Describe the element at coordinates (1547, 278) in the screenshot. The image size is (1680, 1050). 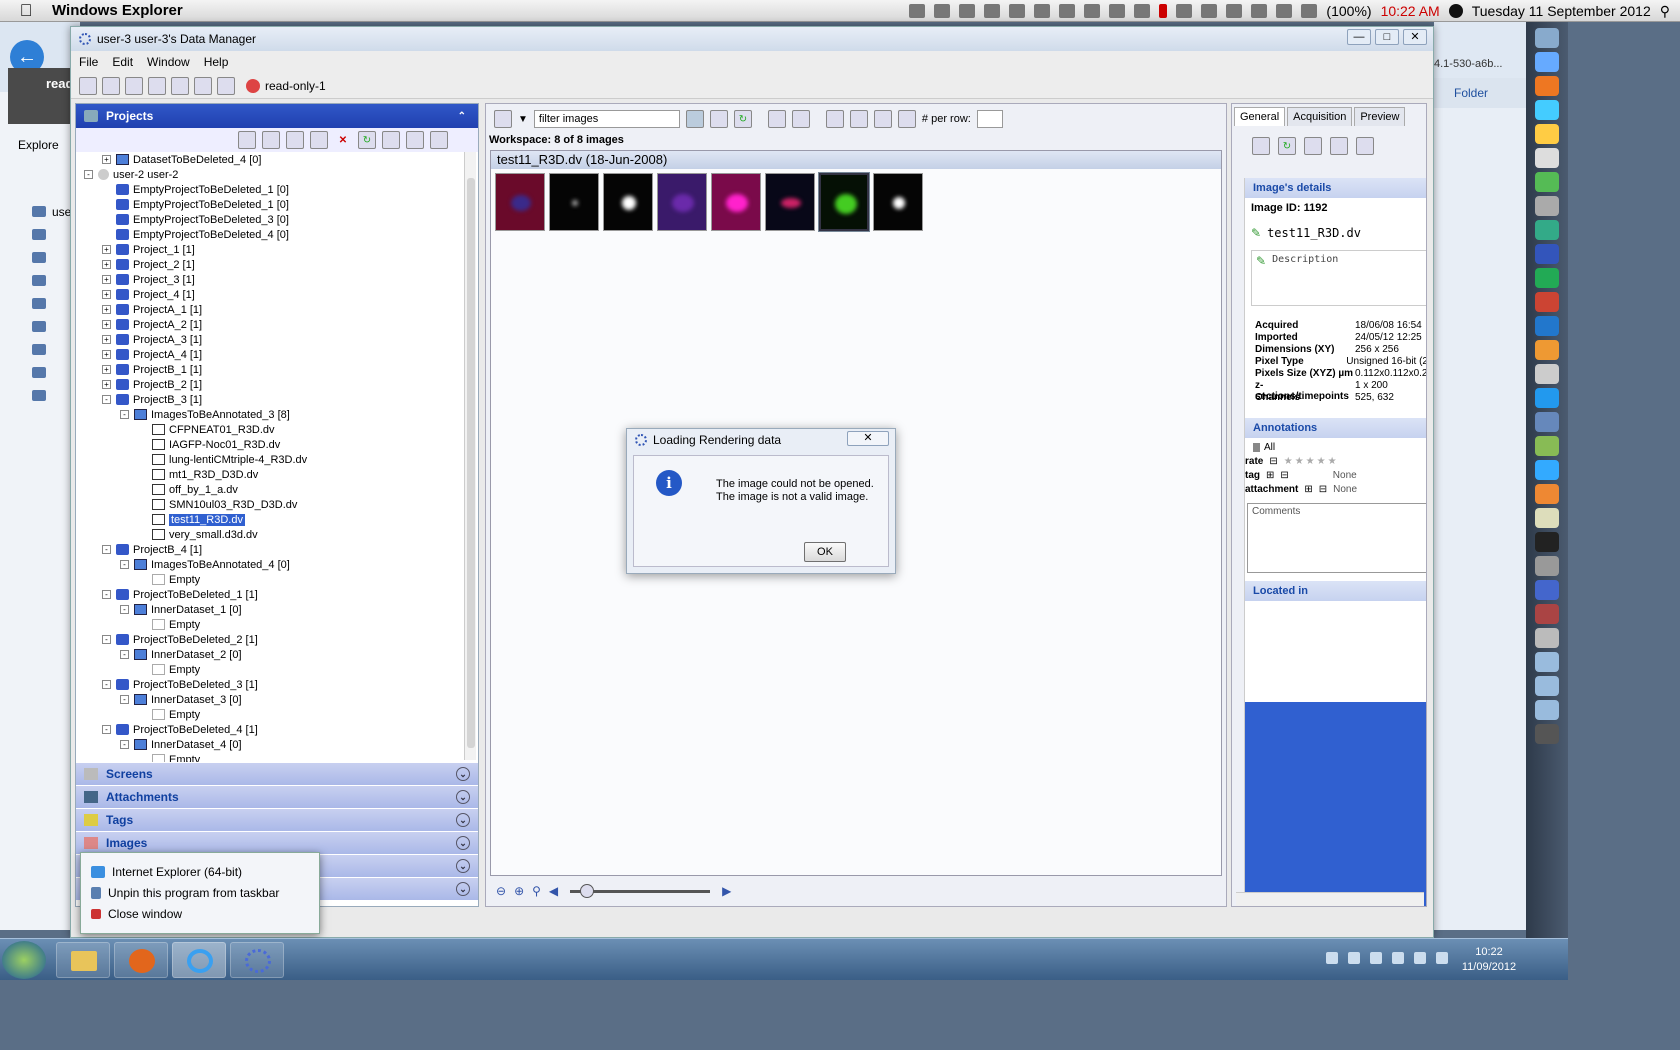
I see `excel-icon` at that location.